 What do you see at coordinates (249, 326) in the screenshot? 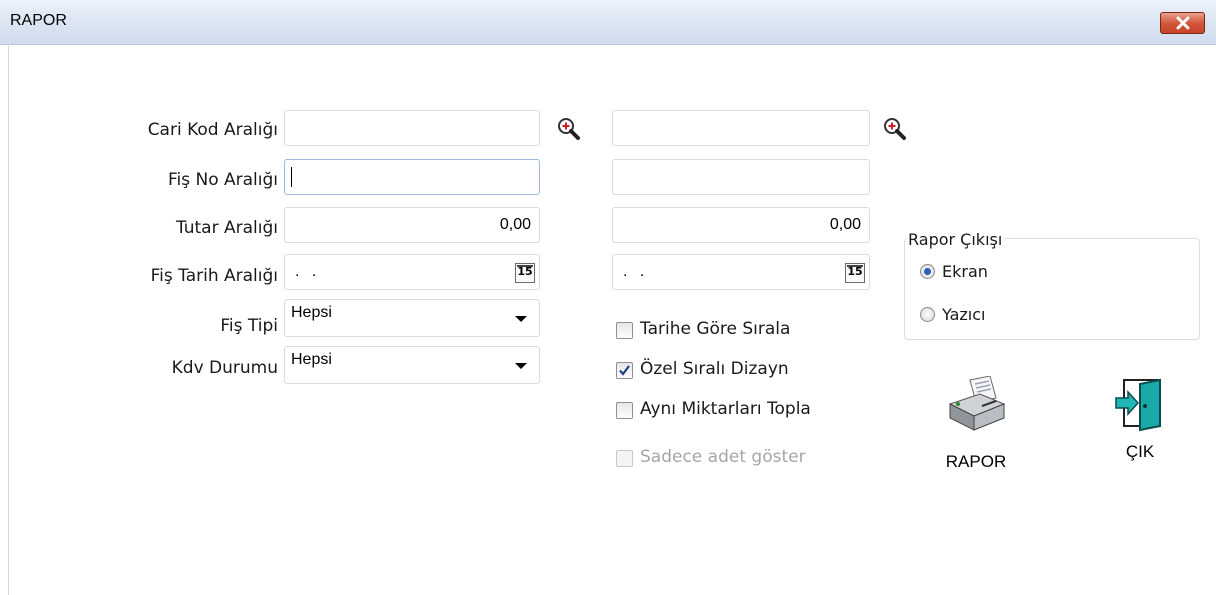
I see `fis-tipi-label: Fiş Tipi` at bounding box center [249, 326].